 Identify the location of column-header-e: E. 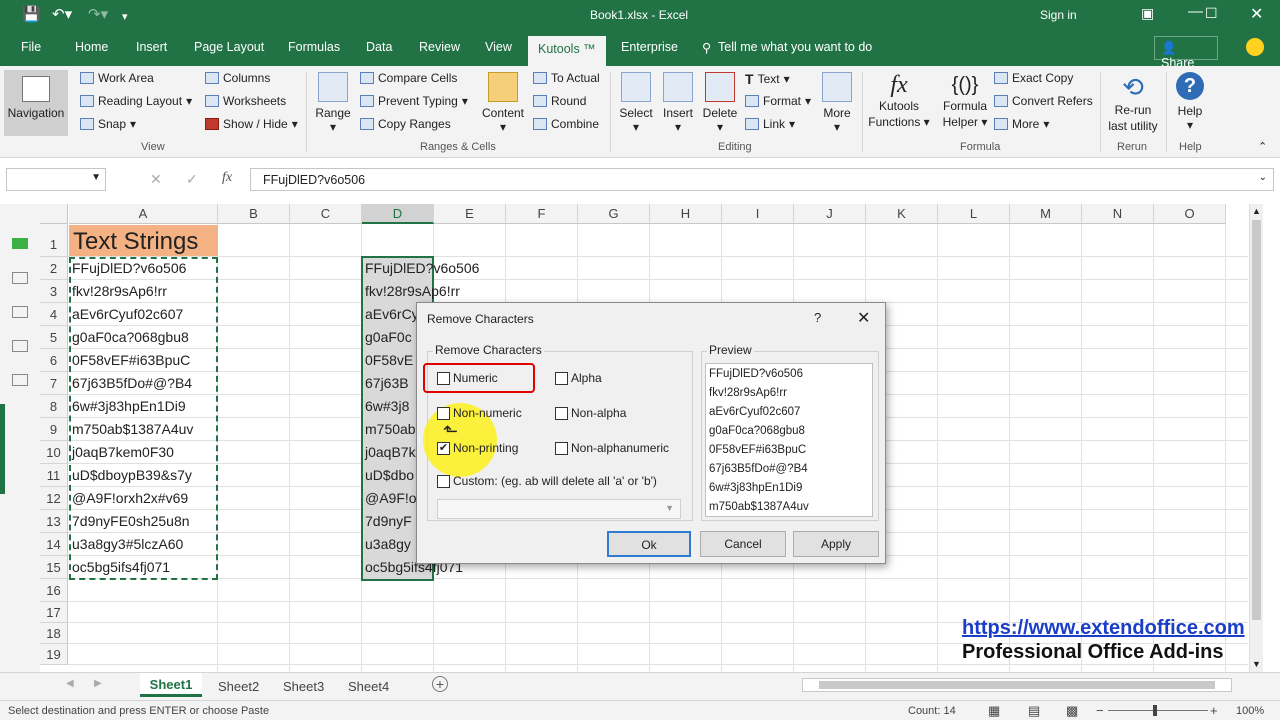
(470, 214).